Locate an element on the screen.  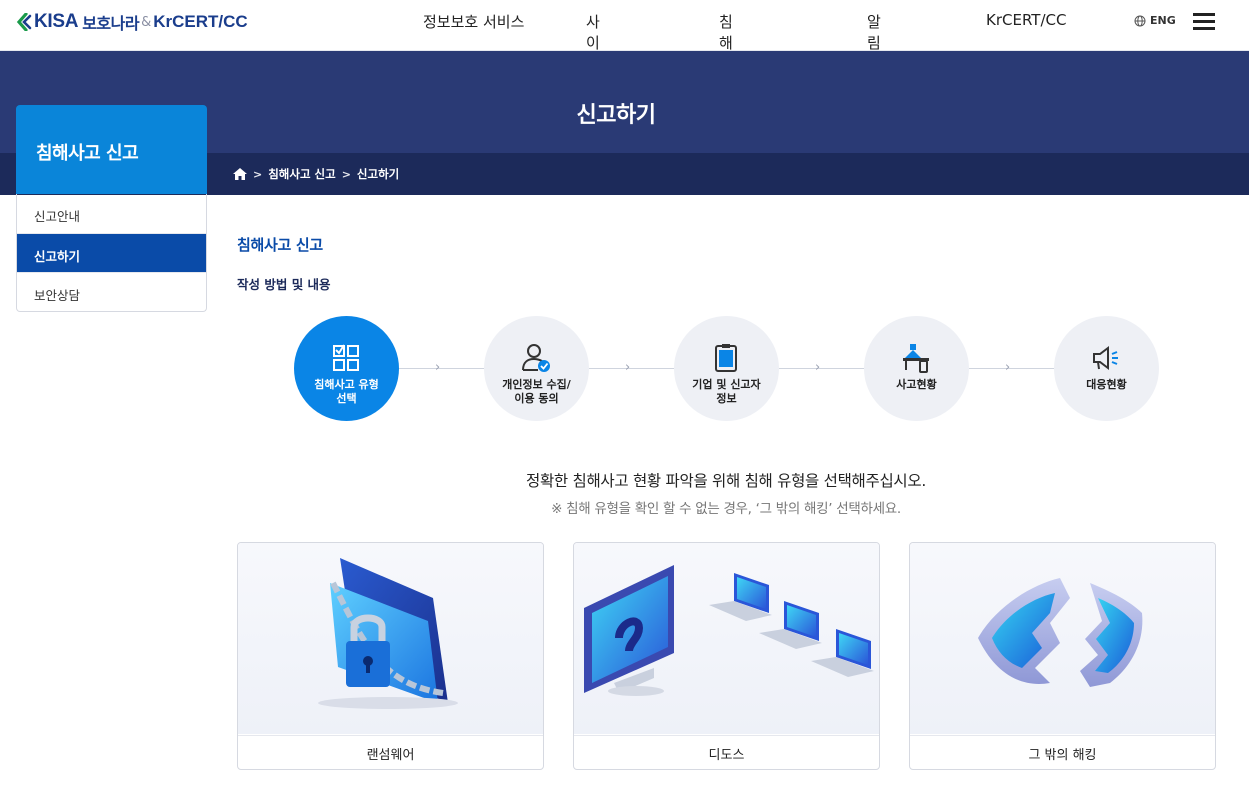
sidebar-menu: 신고안내 신고하기 보안상담 is located at coordinates (111, 253).